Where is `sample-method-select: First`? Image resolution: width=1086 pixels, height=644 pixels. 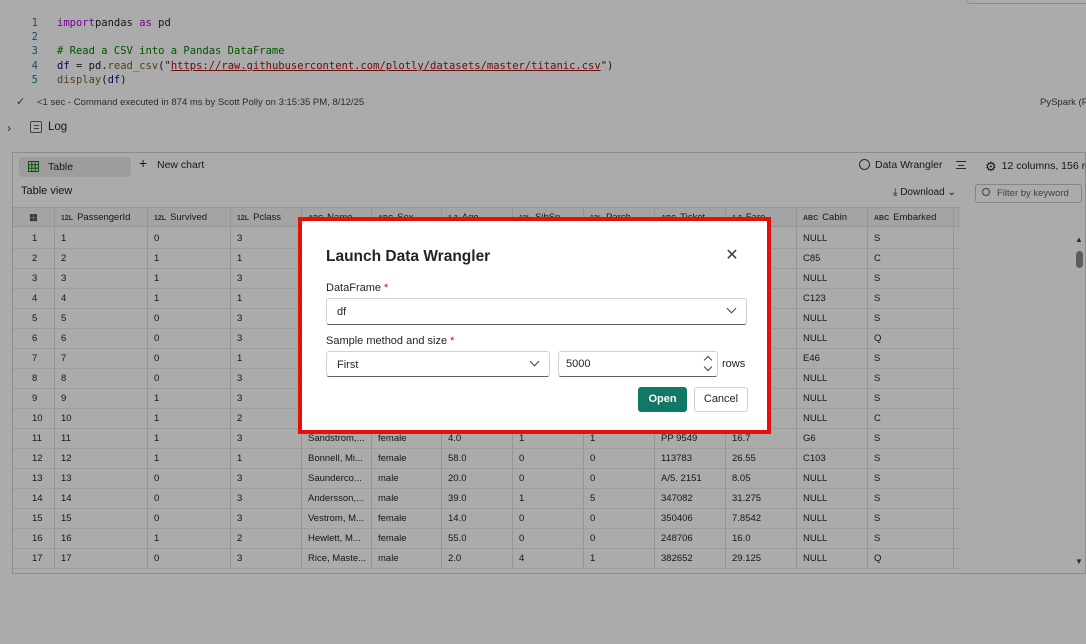 sample-method-select: First is located at coordinates (438, 364).